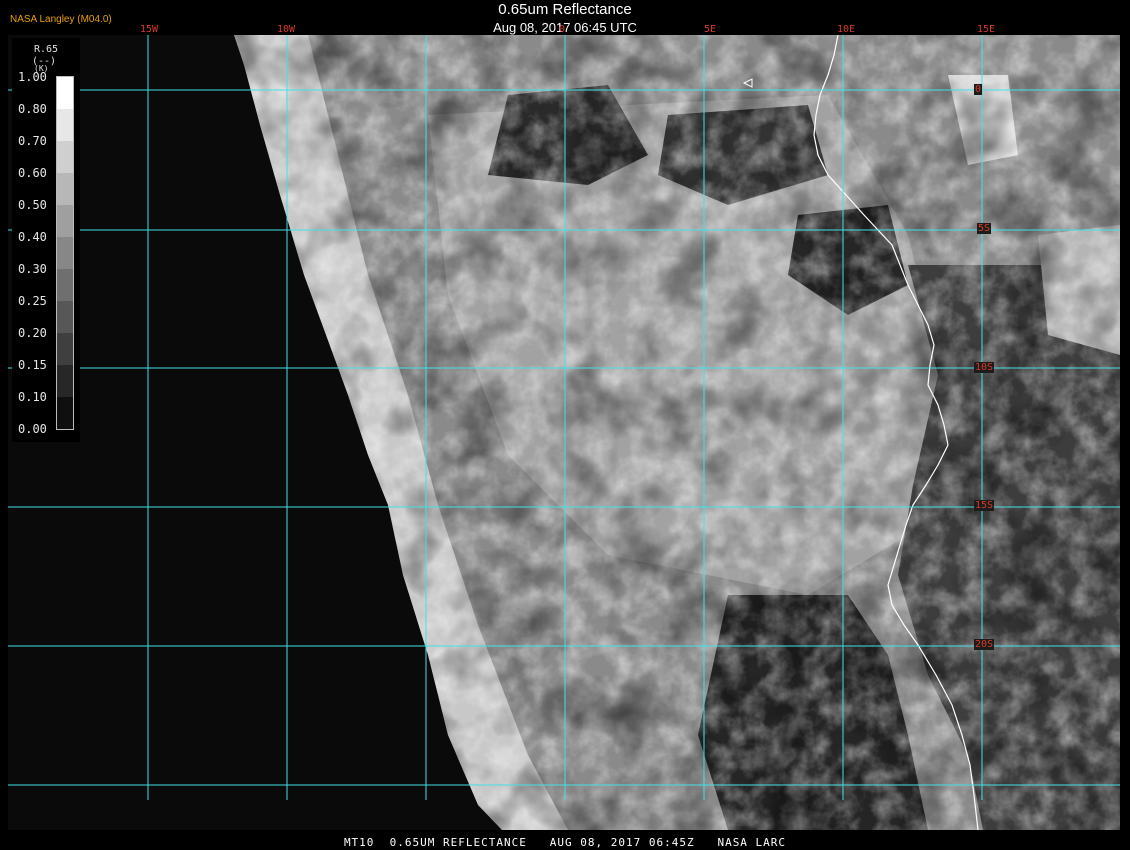 The height and width of the screenshot is (850, 1130). Describe the element at coordinates (984, 505) in the screenshot. I see `lat-label-15s: 15S` at that location.